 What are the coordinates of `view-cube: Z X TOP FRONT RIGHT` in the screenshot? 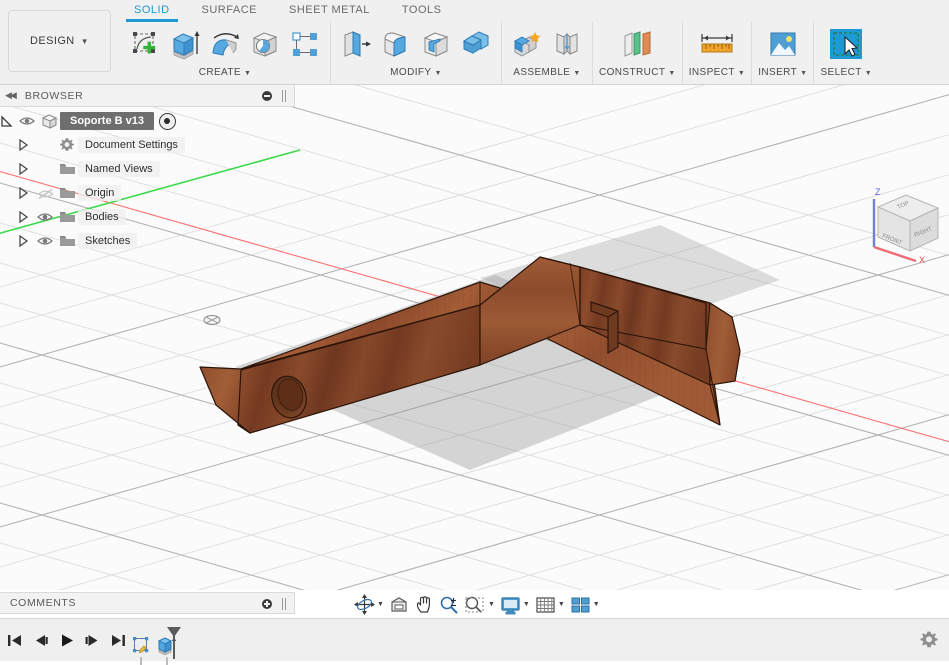 It's located at (902, 220).